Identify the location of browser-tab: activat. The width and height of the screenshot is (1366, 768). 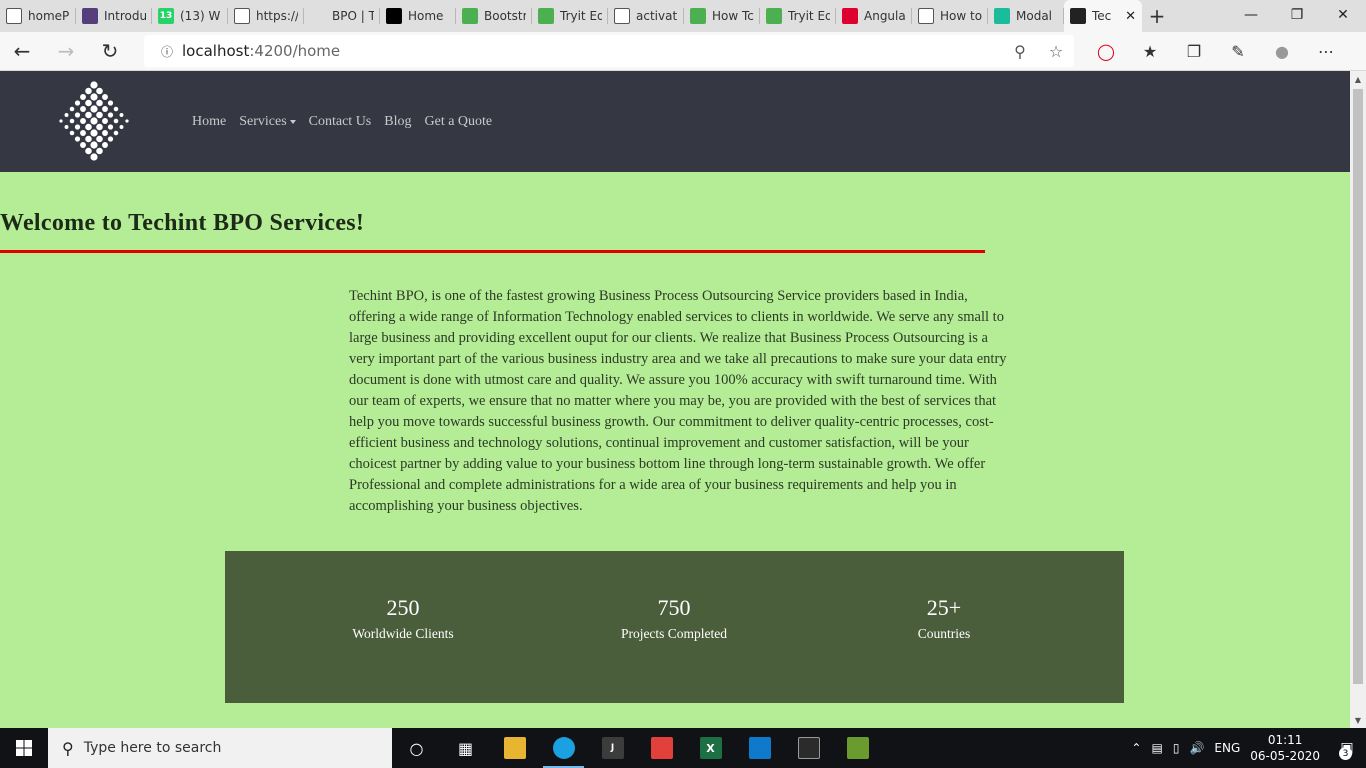
(646, 16).